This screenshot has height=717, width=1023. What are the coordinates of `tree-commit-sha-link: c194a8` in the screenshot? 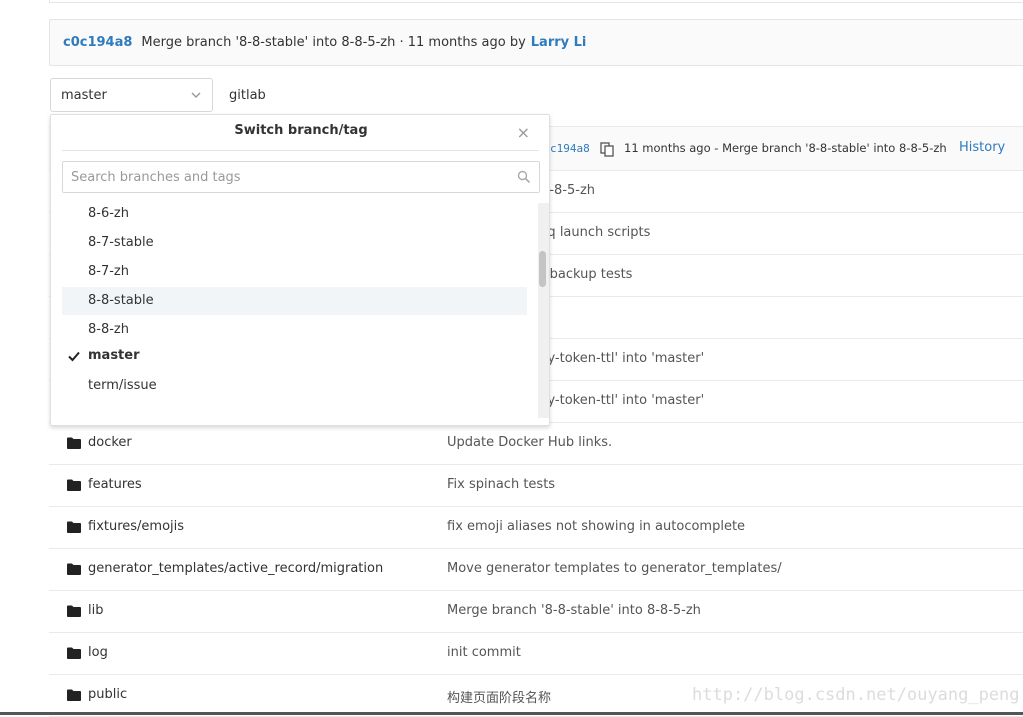 It's located at (570, 148).